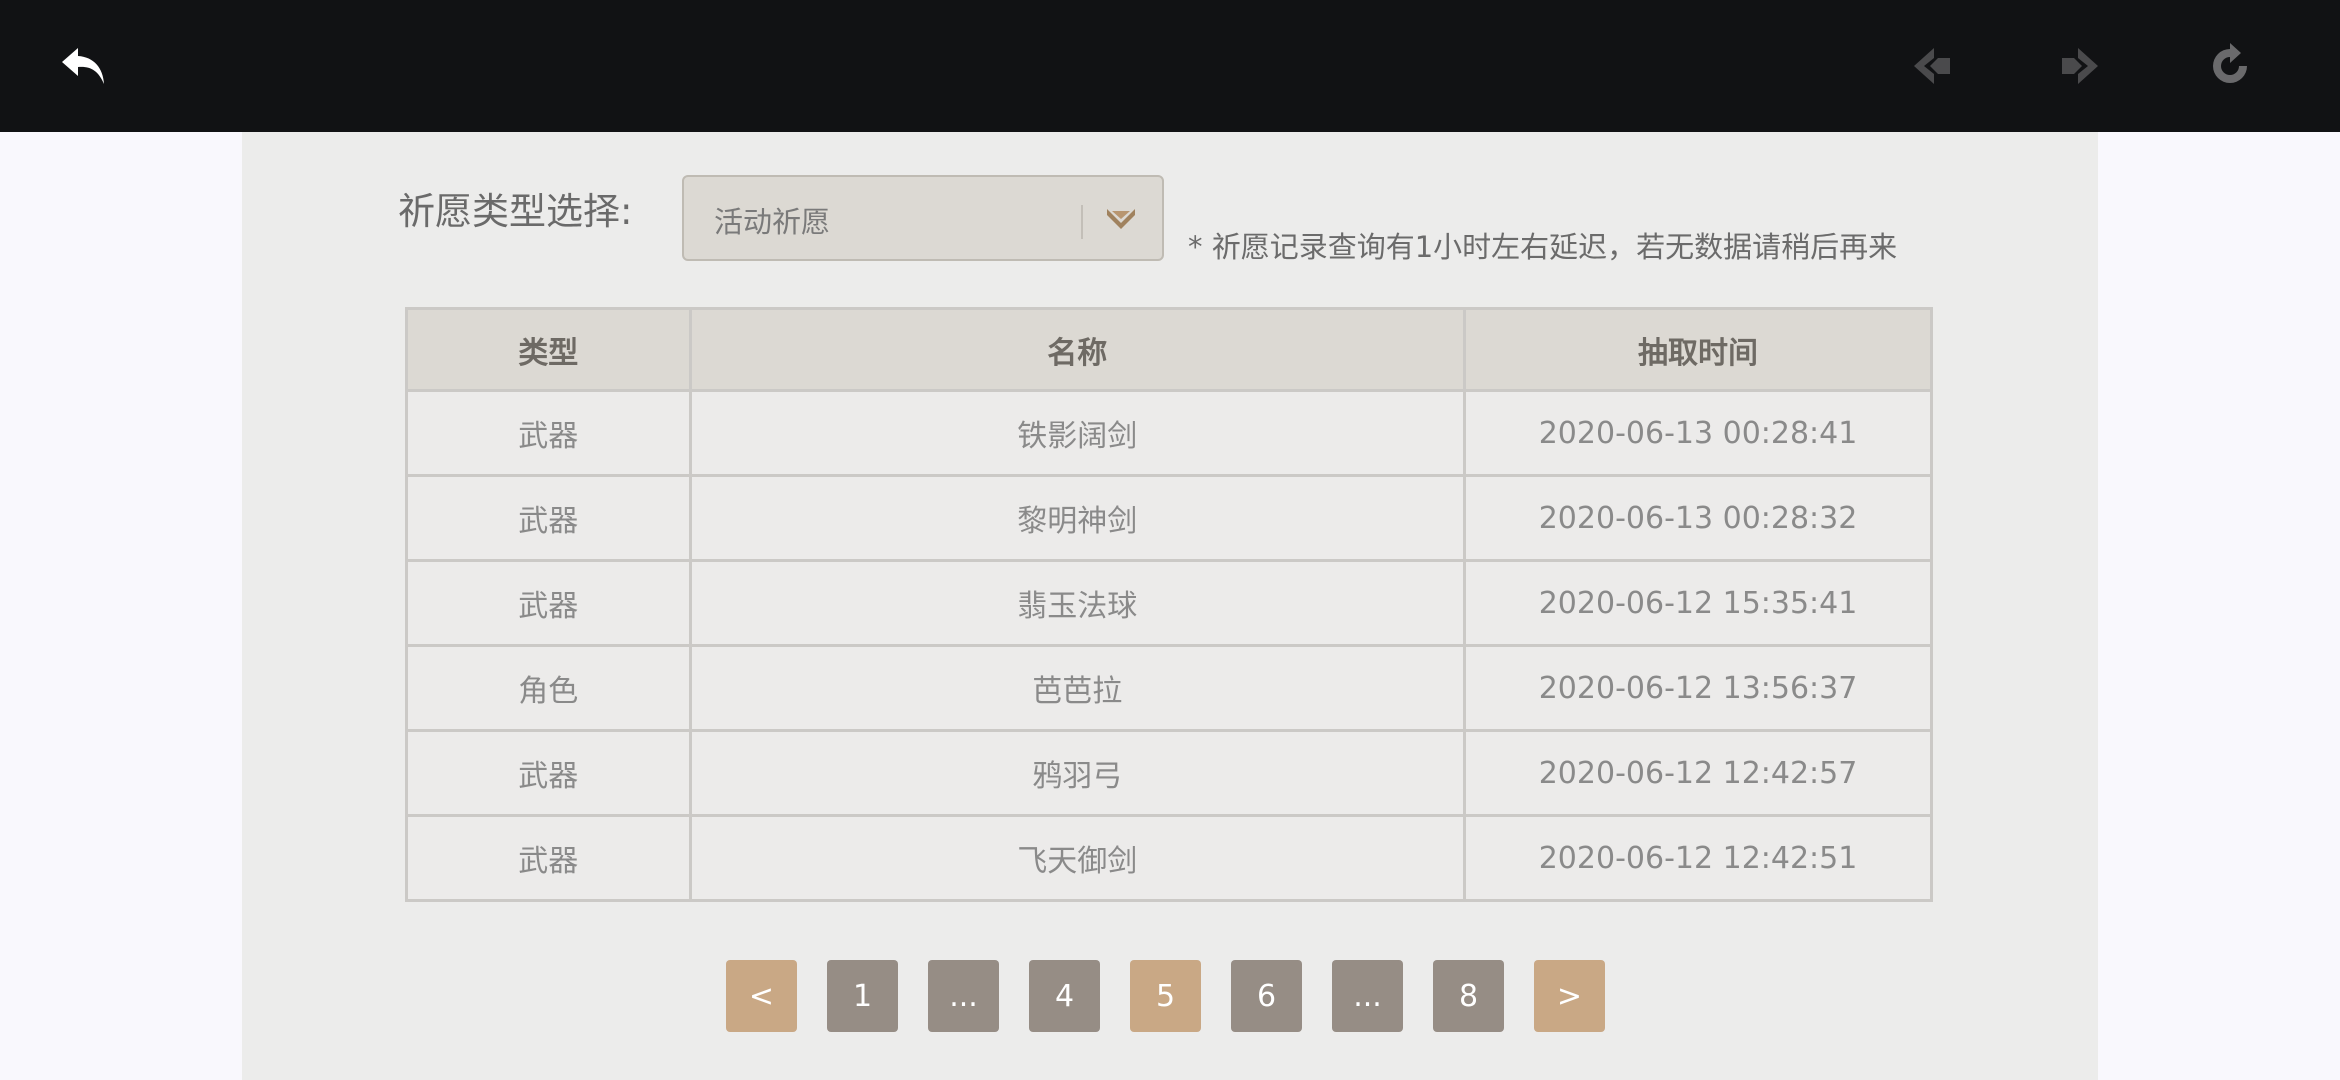 The width and height of the screenshot is (2340, 1080). I want to click on header-name: 名称, so click(1077, 349).